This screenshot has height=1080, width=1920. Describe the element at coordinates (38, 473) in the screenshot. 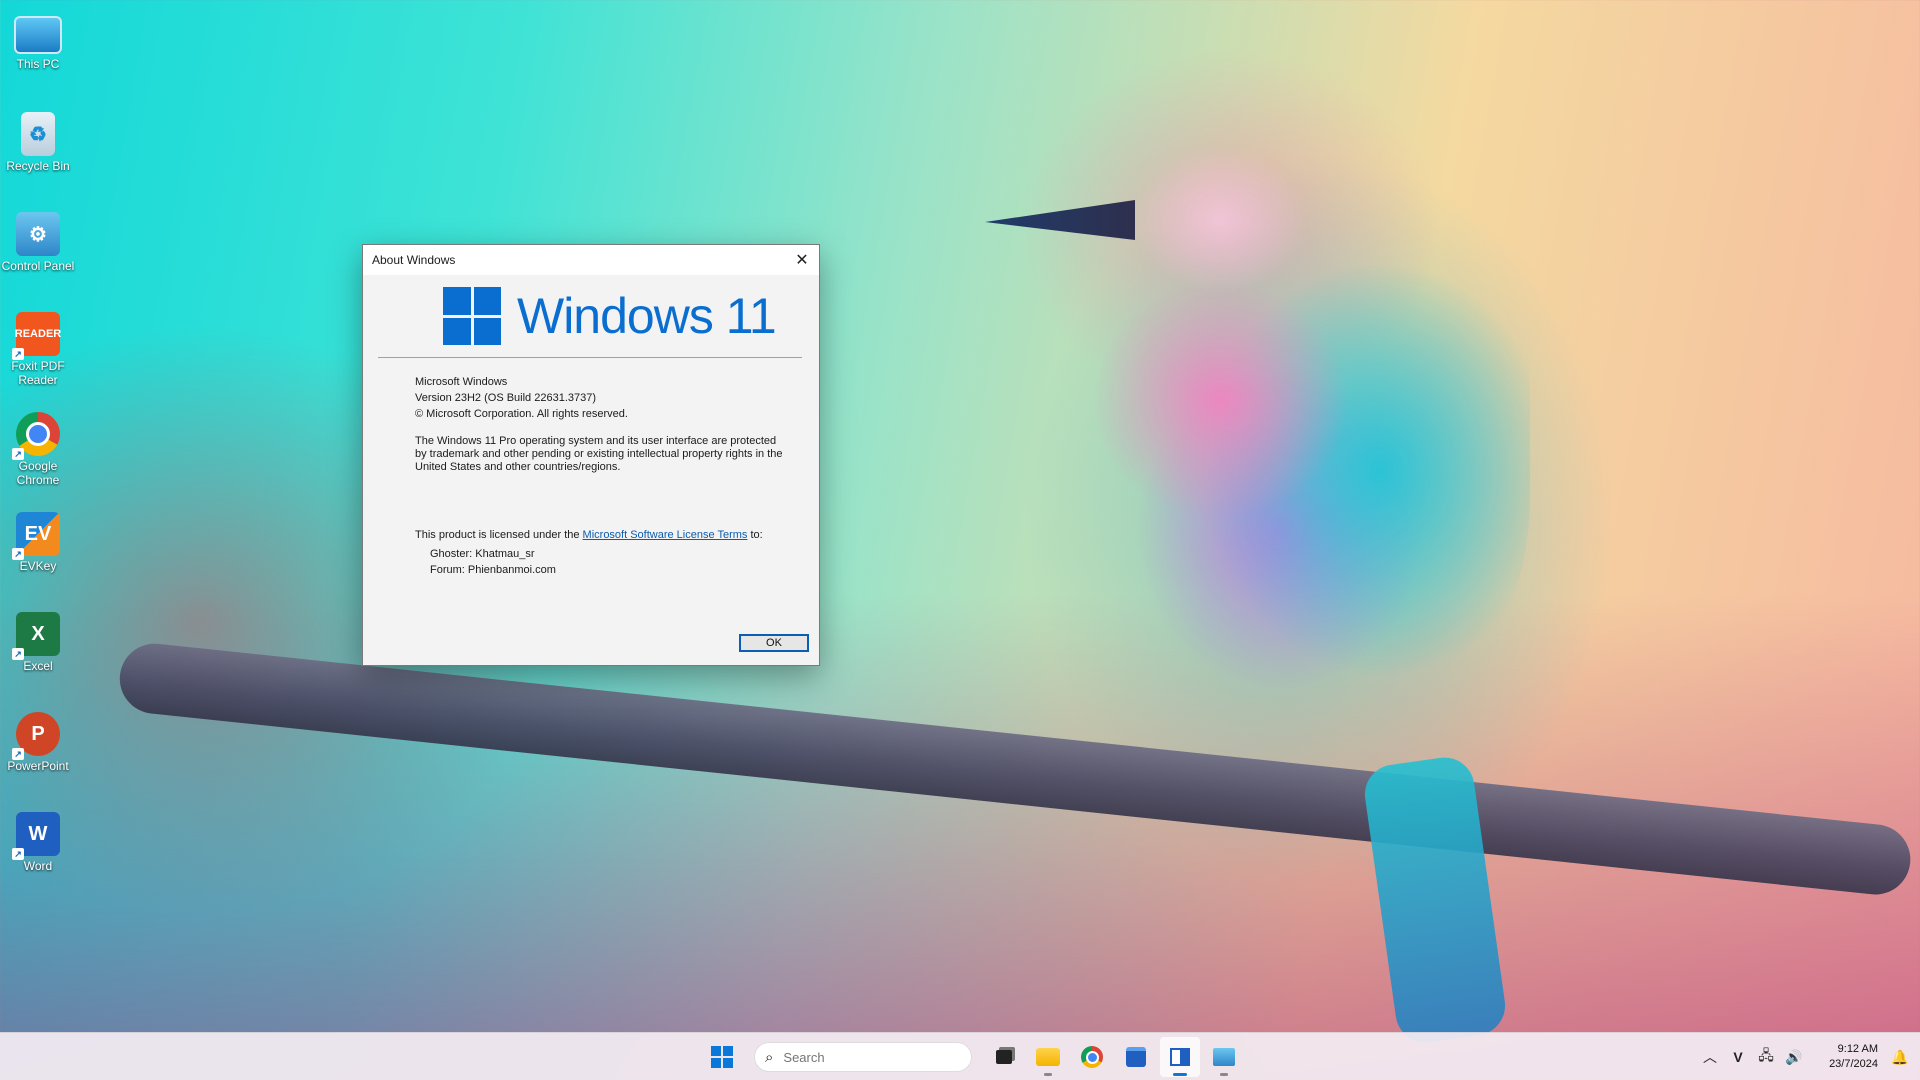

I see `desktop-icon-label: Google Chrome` at that location.